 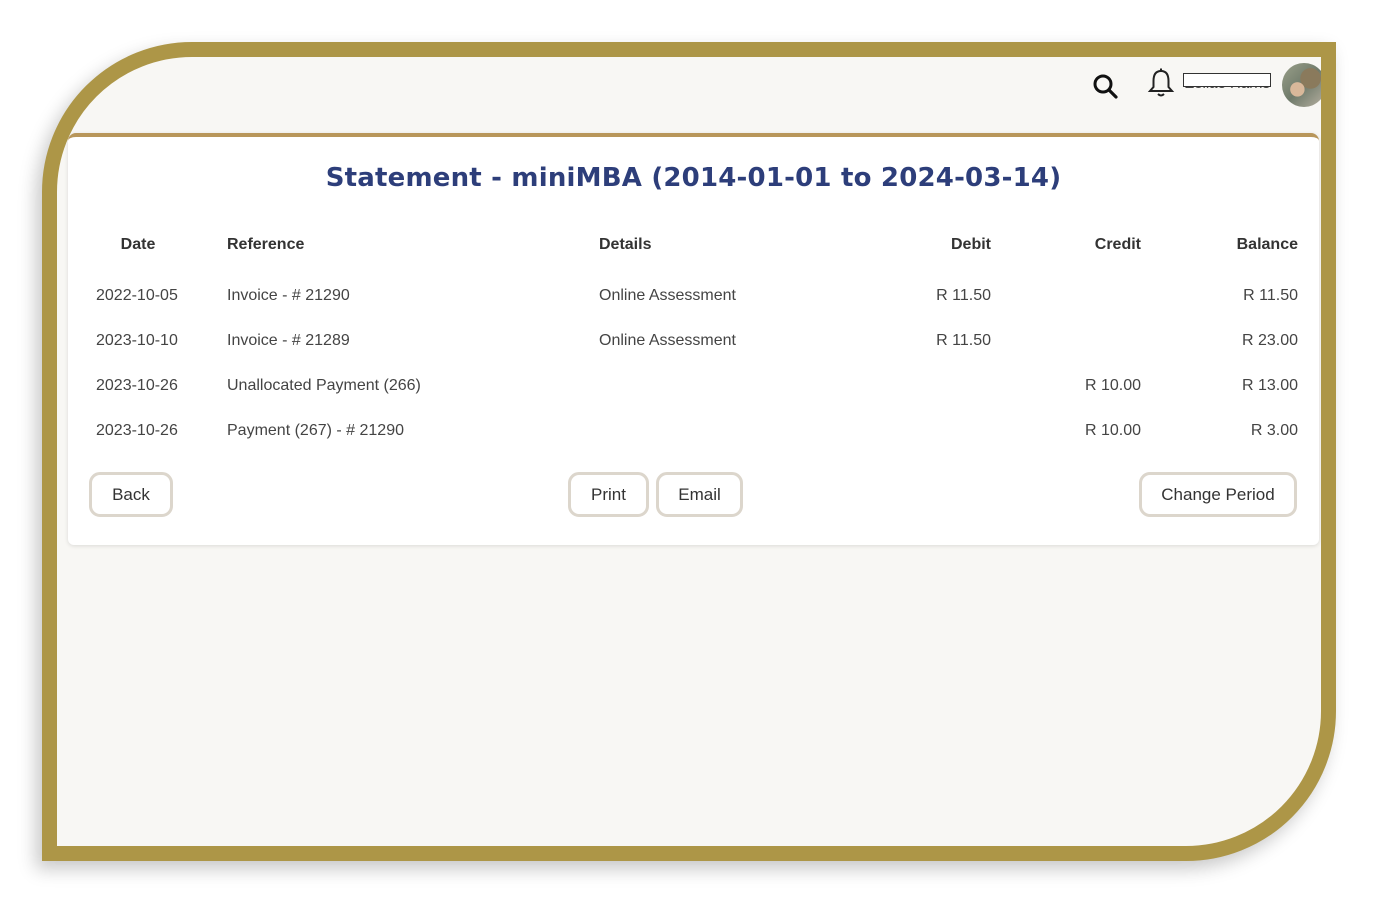 What do you see at coordinates (137, 340) in the screenshot?
I see `cell-date: 2023-10-10` at bounding box center [137, 340].